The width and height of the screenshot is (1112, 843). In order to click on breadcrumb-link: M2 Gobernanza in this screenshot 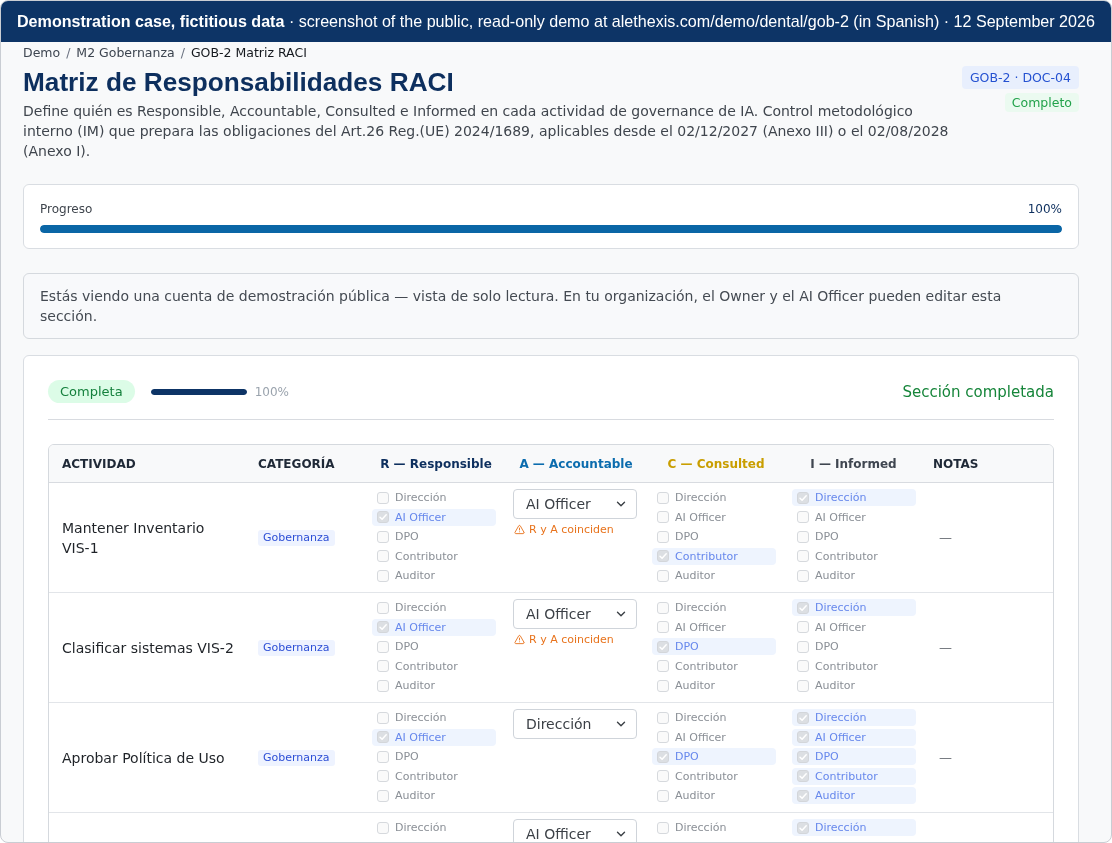, I will do `click(125, 52)`.